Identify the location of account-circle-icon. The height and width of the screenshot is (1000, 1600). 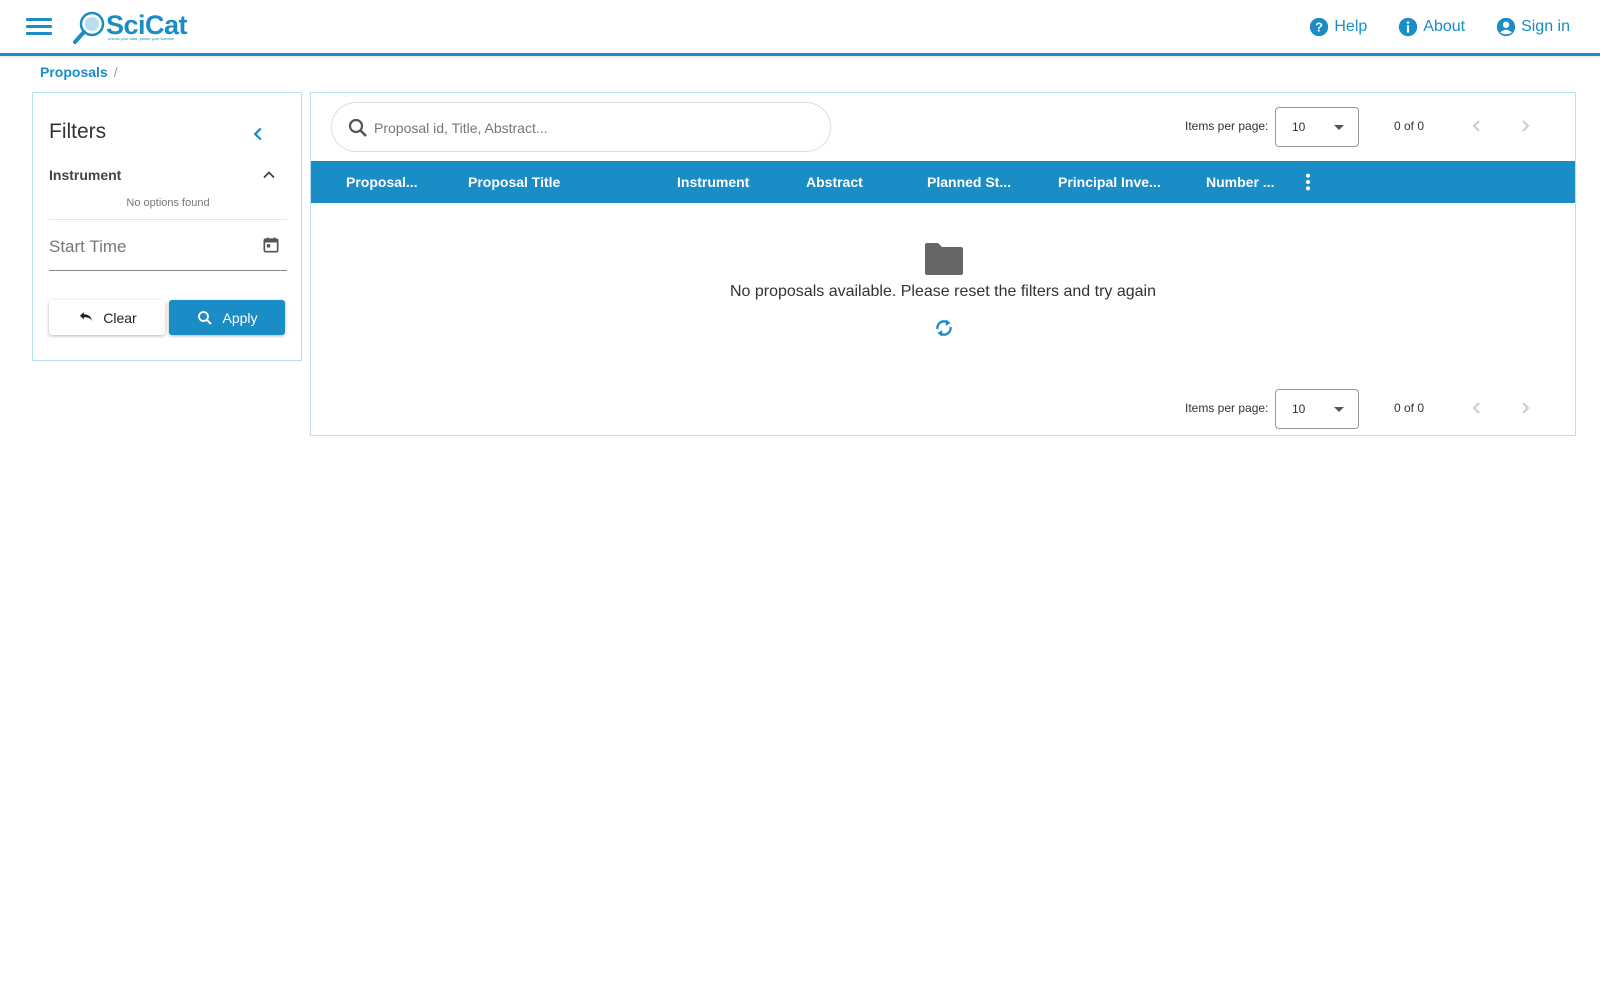
(1506, 27).